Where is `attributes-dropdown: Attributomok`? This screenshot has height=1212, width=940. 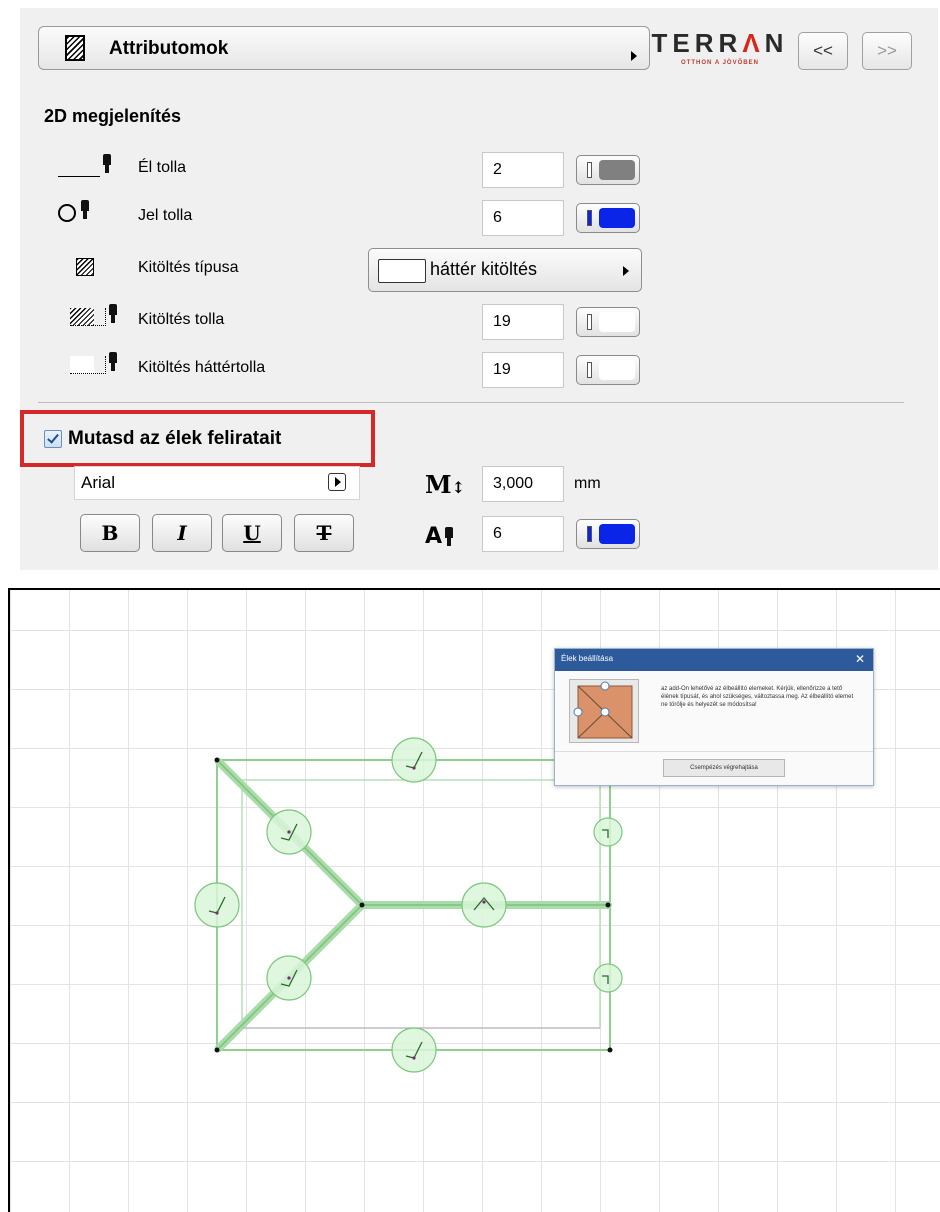
attributes-dropdown: Attributomok is located at coordinates (344, 48).